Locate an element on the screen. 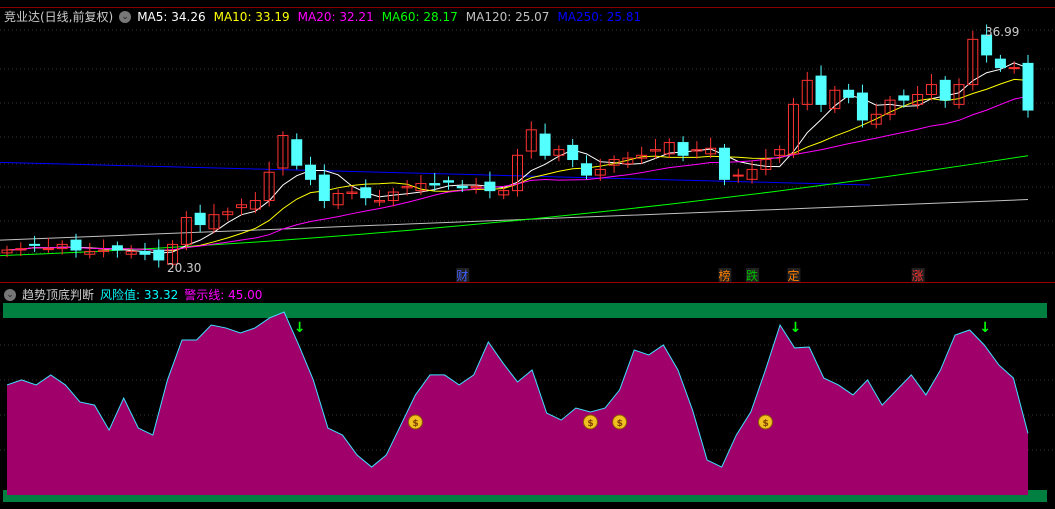 The image size is (1055, 509). warn-line: 警示线: 45.00 is located at coordinates (223, 295).